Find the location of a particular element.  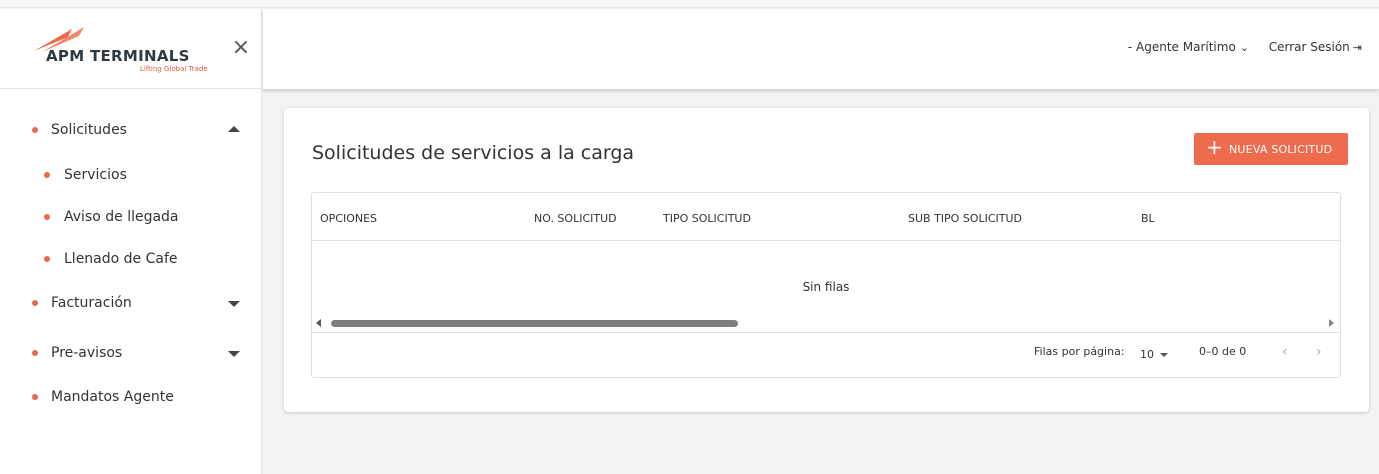

logout-label: Cerrar Sesión is located at coordinates (1309, 47).